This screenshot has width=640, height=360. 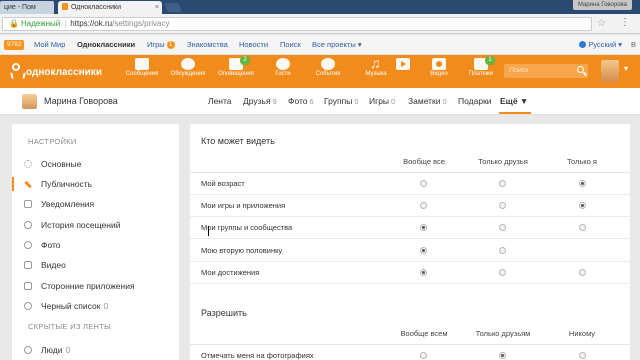 What do you see at coordinates (95, 350) in the screenshot?
I see `sidebar-item-hidden-people: Люди 0` at bounding box center [95, 350].